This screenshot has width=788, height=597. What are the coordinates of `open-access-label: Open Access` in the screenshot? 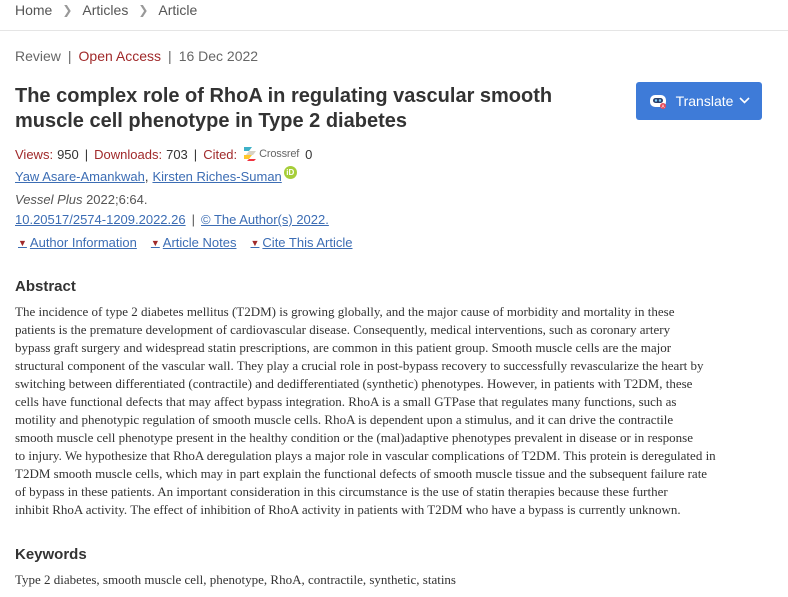 It's located at (120, 56).